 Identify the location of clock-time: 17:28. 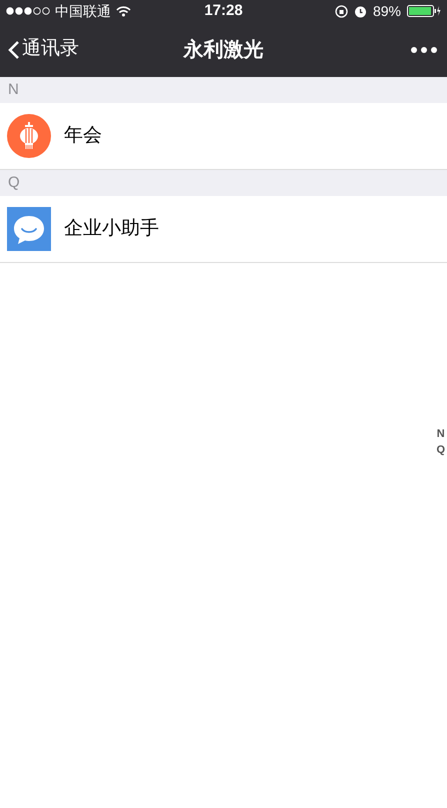
(223, 10).